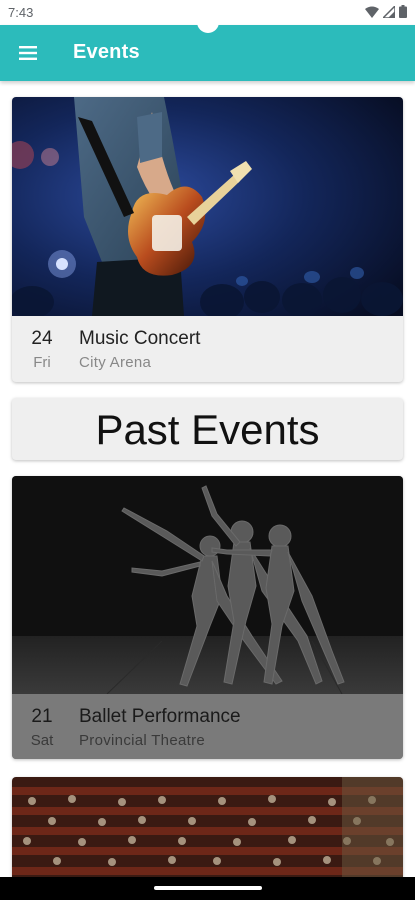 The width and height of the screenshot is (415, 900). What do you see at coordinates (142, 740) in the screenshot?
I see `event-venue: Provincial Theatre` at bounding box center [142, 740].